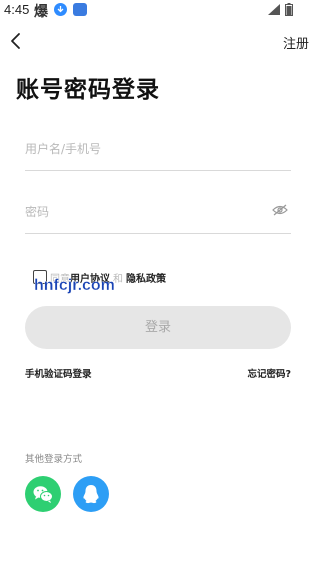 The image size is (320, 566). I want to click on back-arrow-icon, so click(16, 41).